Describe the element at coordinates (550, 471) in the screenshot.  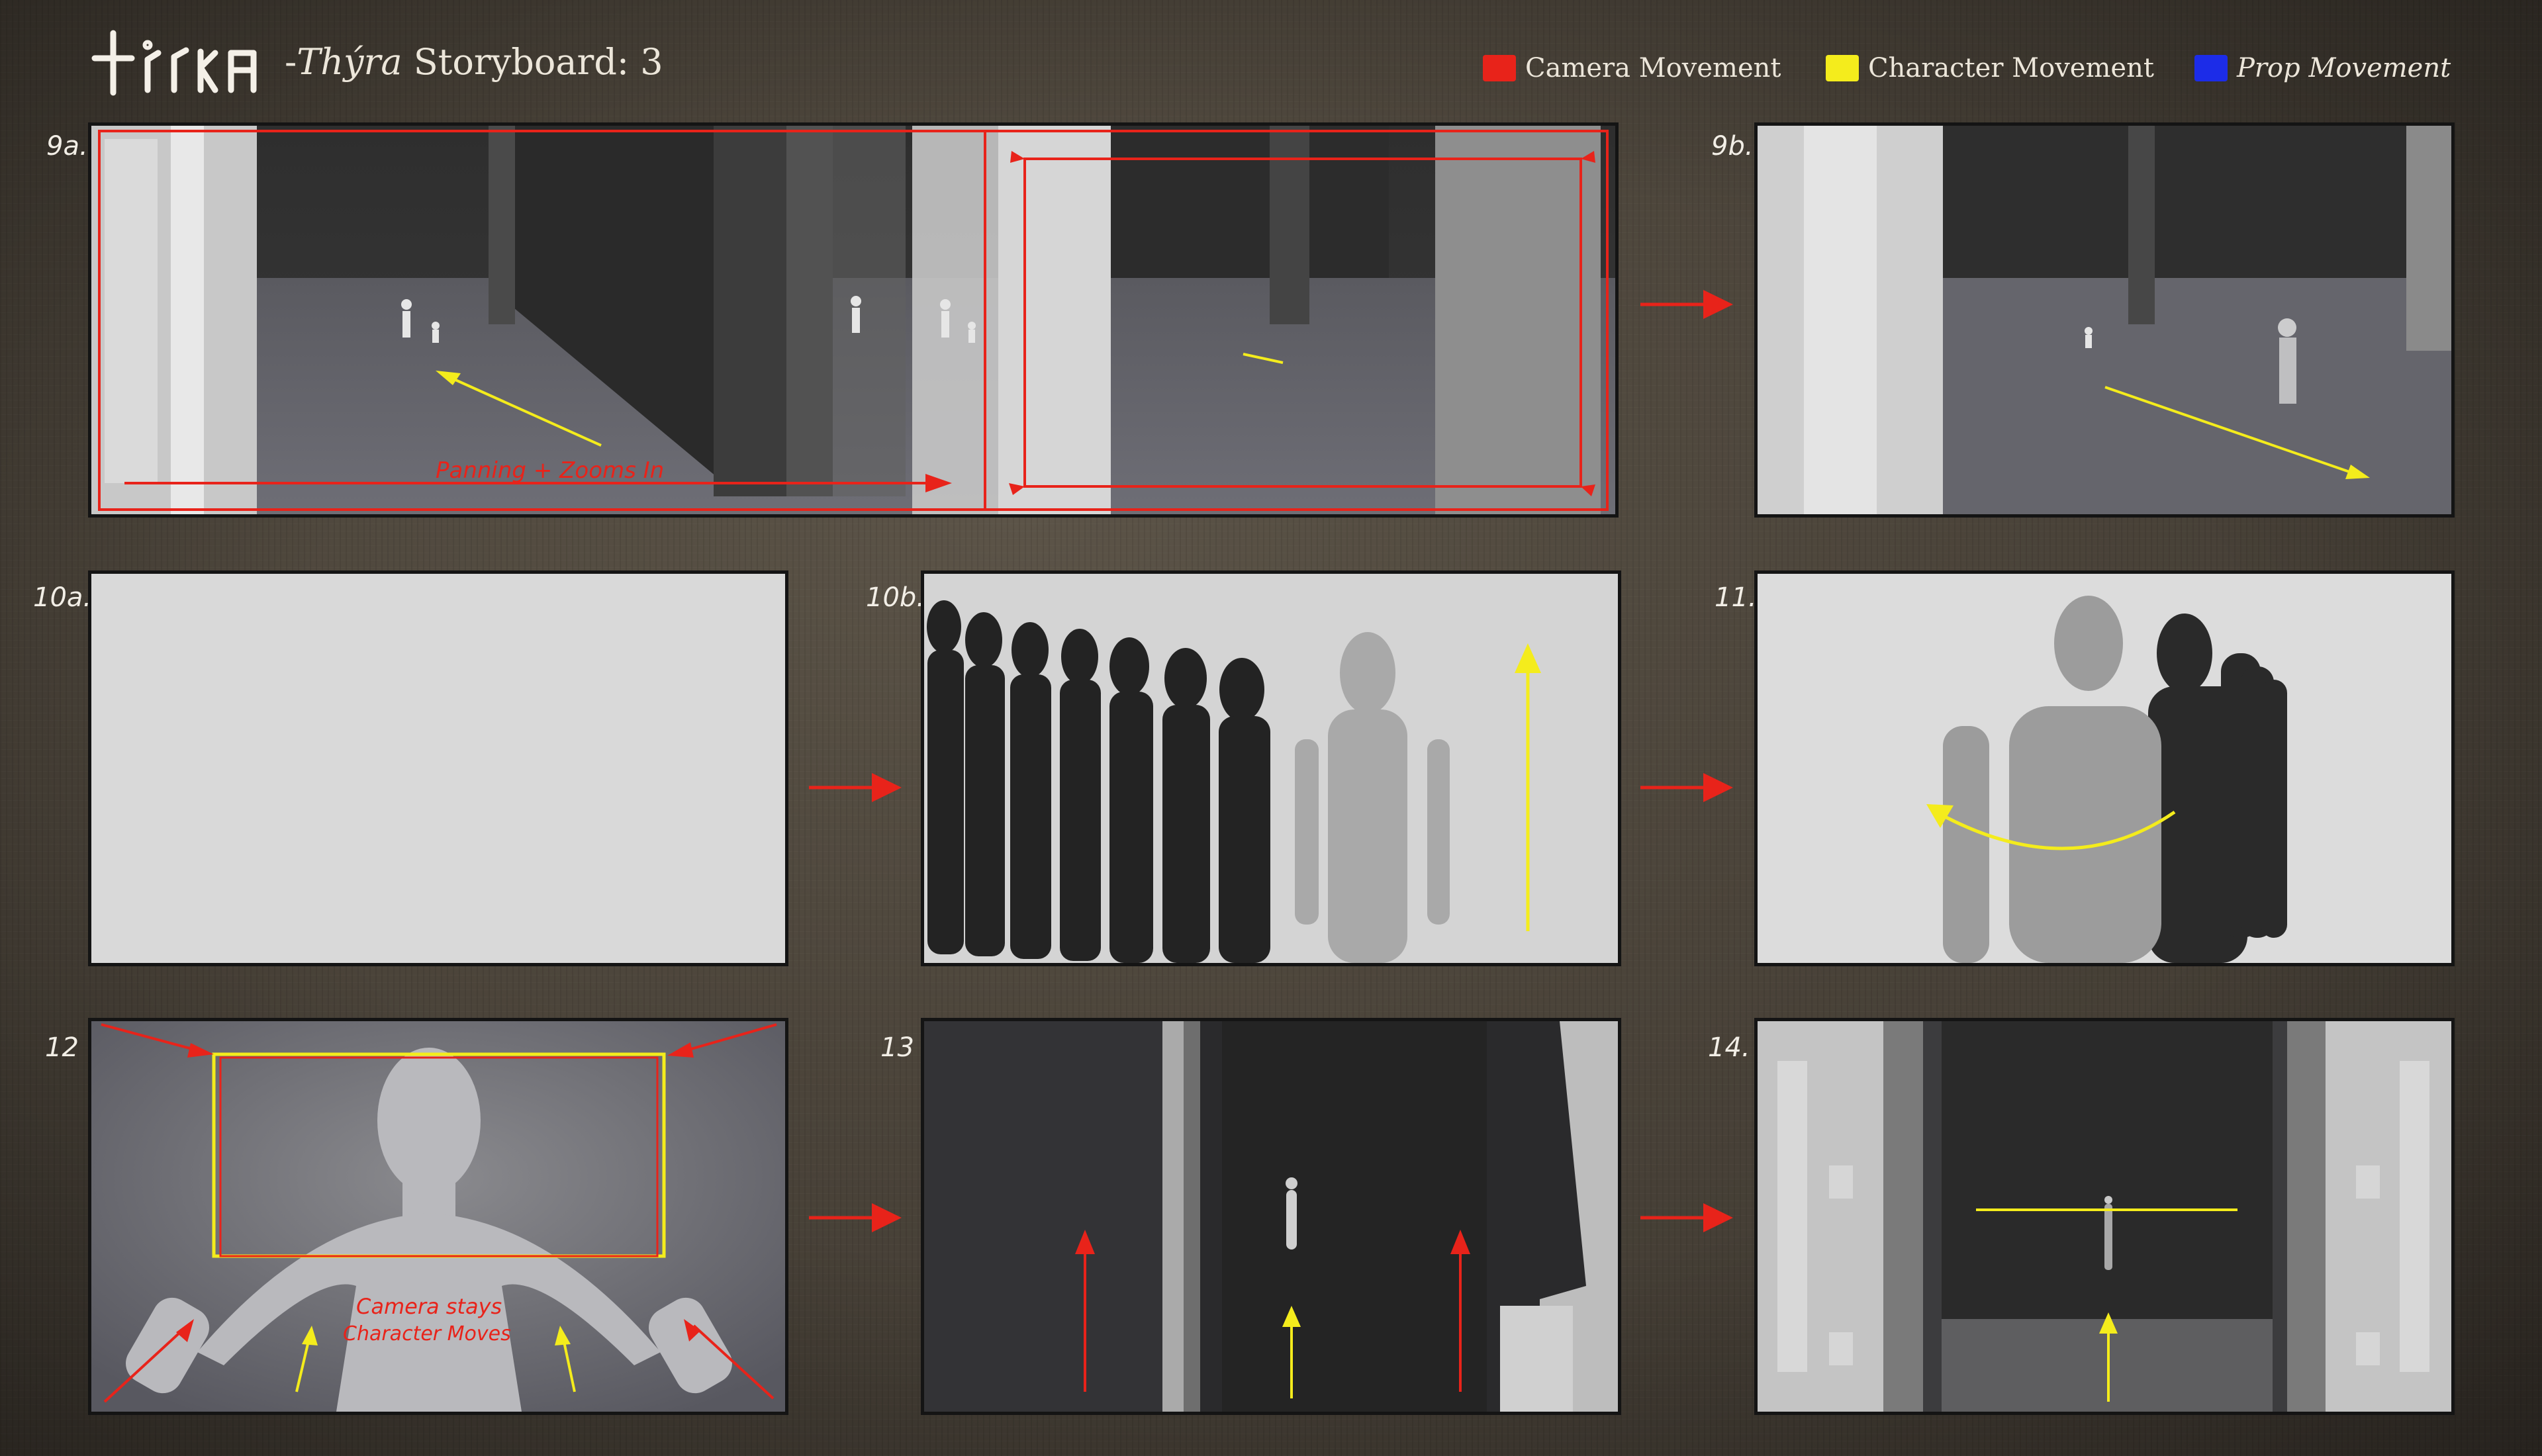
I see `panning-zoom-annotation: Panning + Zooms In` at that location.